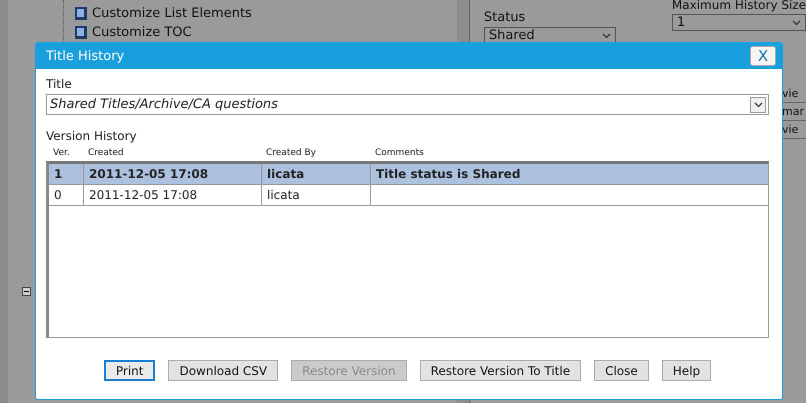  I want to click on tree-item: Customize TOC, so click(142, 32).